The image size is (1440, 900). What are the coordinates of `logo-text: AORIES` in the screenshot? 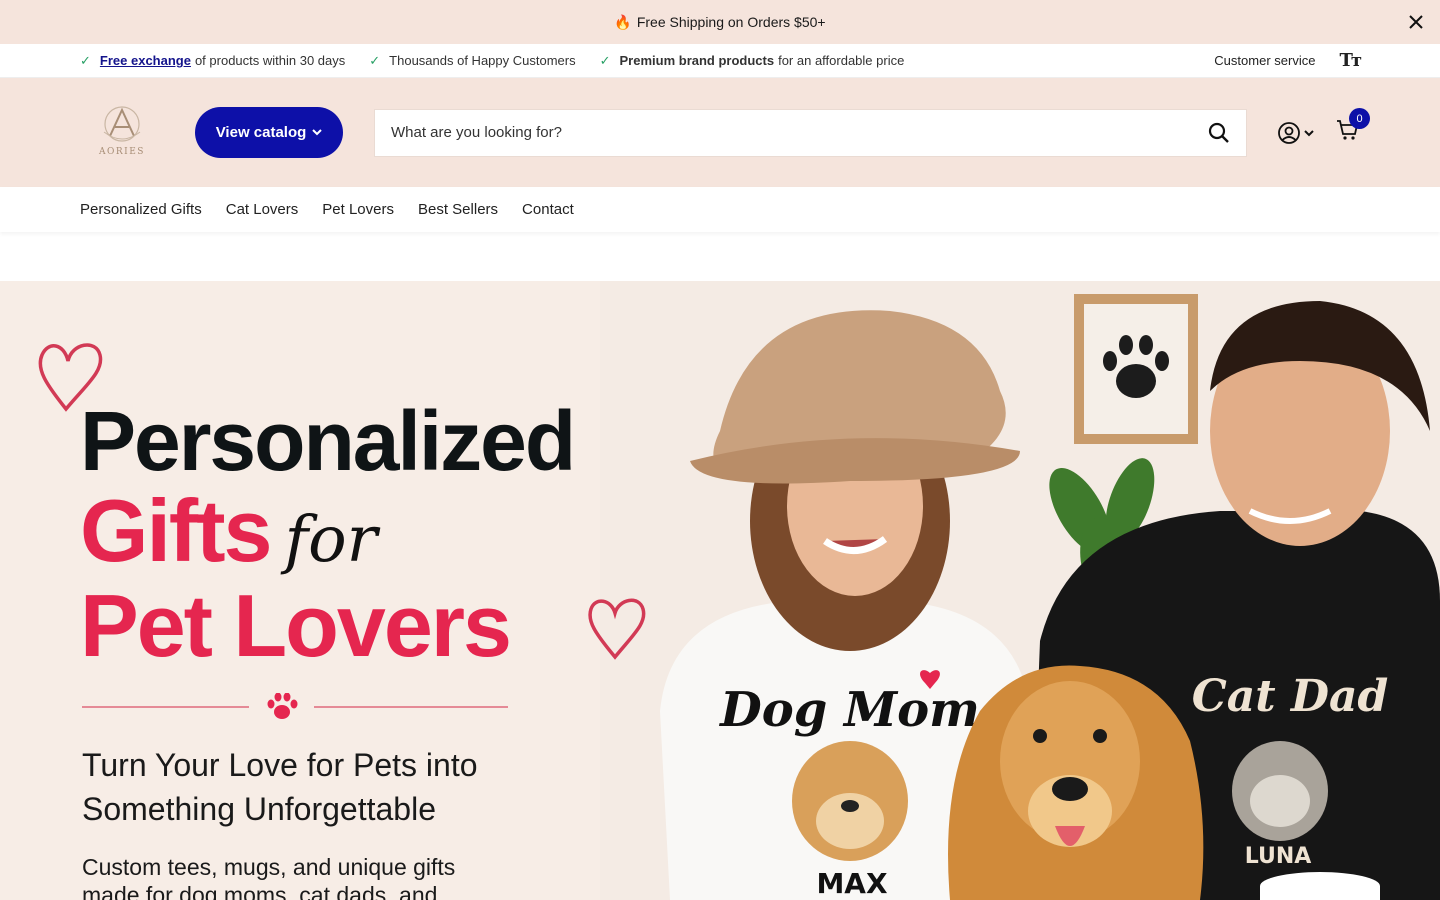 It's located at (121, 152).